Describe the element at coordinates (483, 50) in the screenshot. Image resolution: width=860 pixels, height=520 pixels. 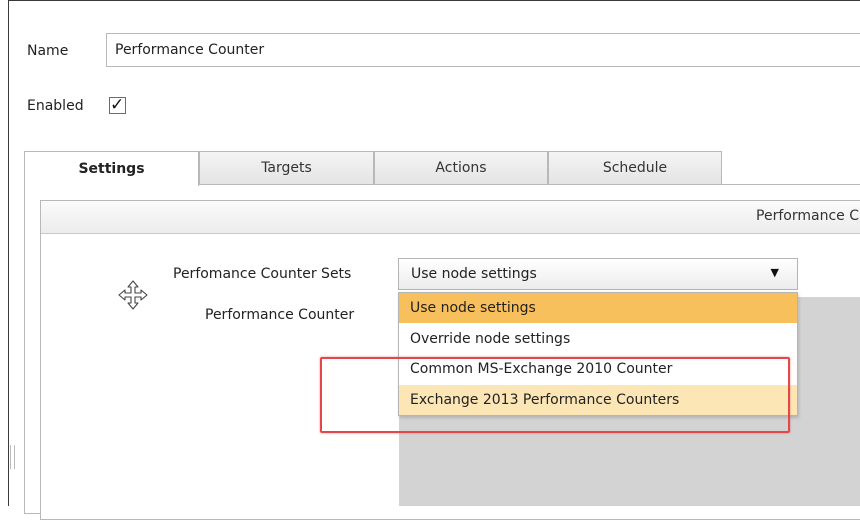
I see `name-input` at that location.